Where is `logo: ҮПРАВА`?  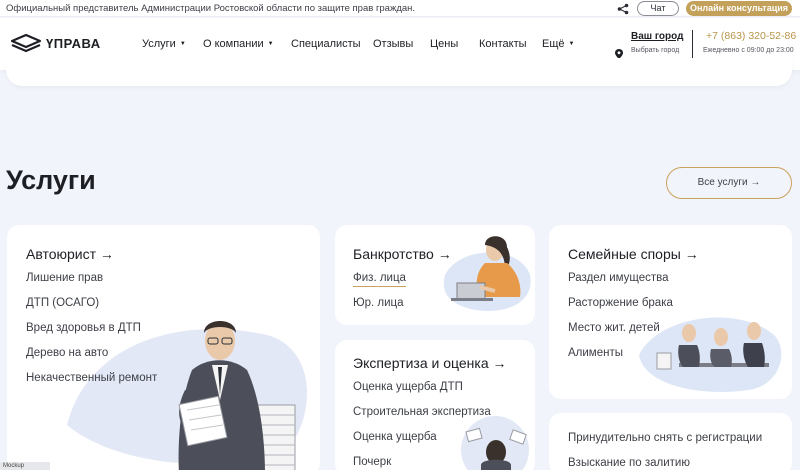
logo: ҮПРАВА is located at coordinates (57, 44).